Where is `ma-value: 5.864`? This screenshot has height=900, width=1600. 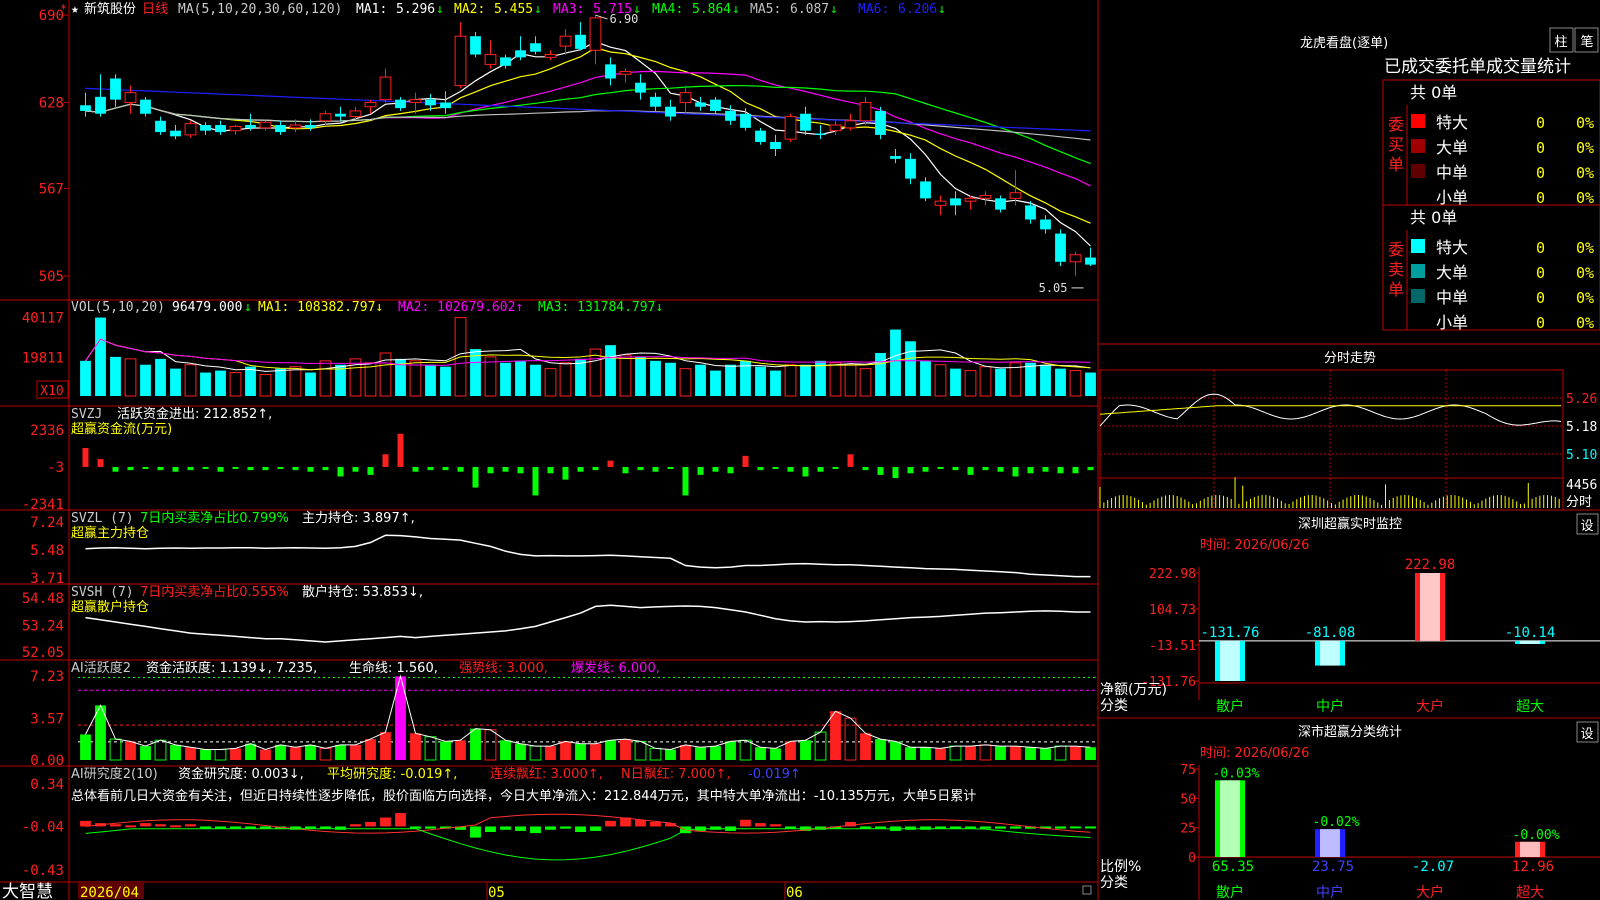
ma-value: 5.864 is located at coordinates (711, 9).